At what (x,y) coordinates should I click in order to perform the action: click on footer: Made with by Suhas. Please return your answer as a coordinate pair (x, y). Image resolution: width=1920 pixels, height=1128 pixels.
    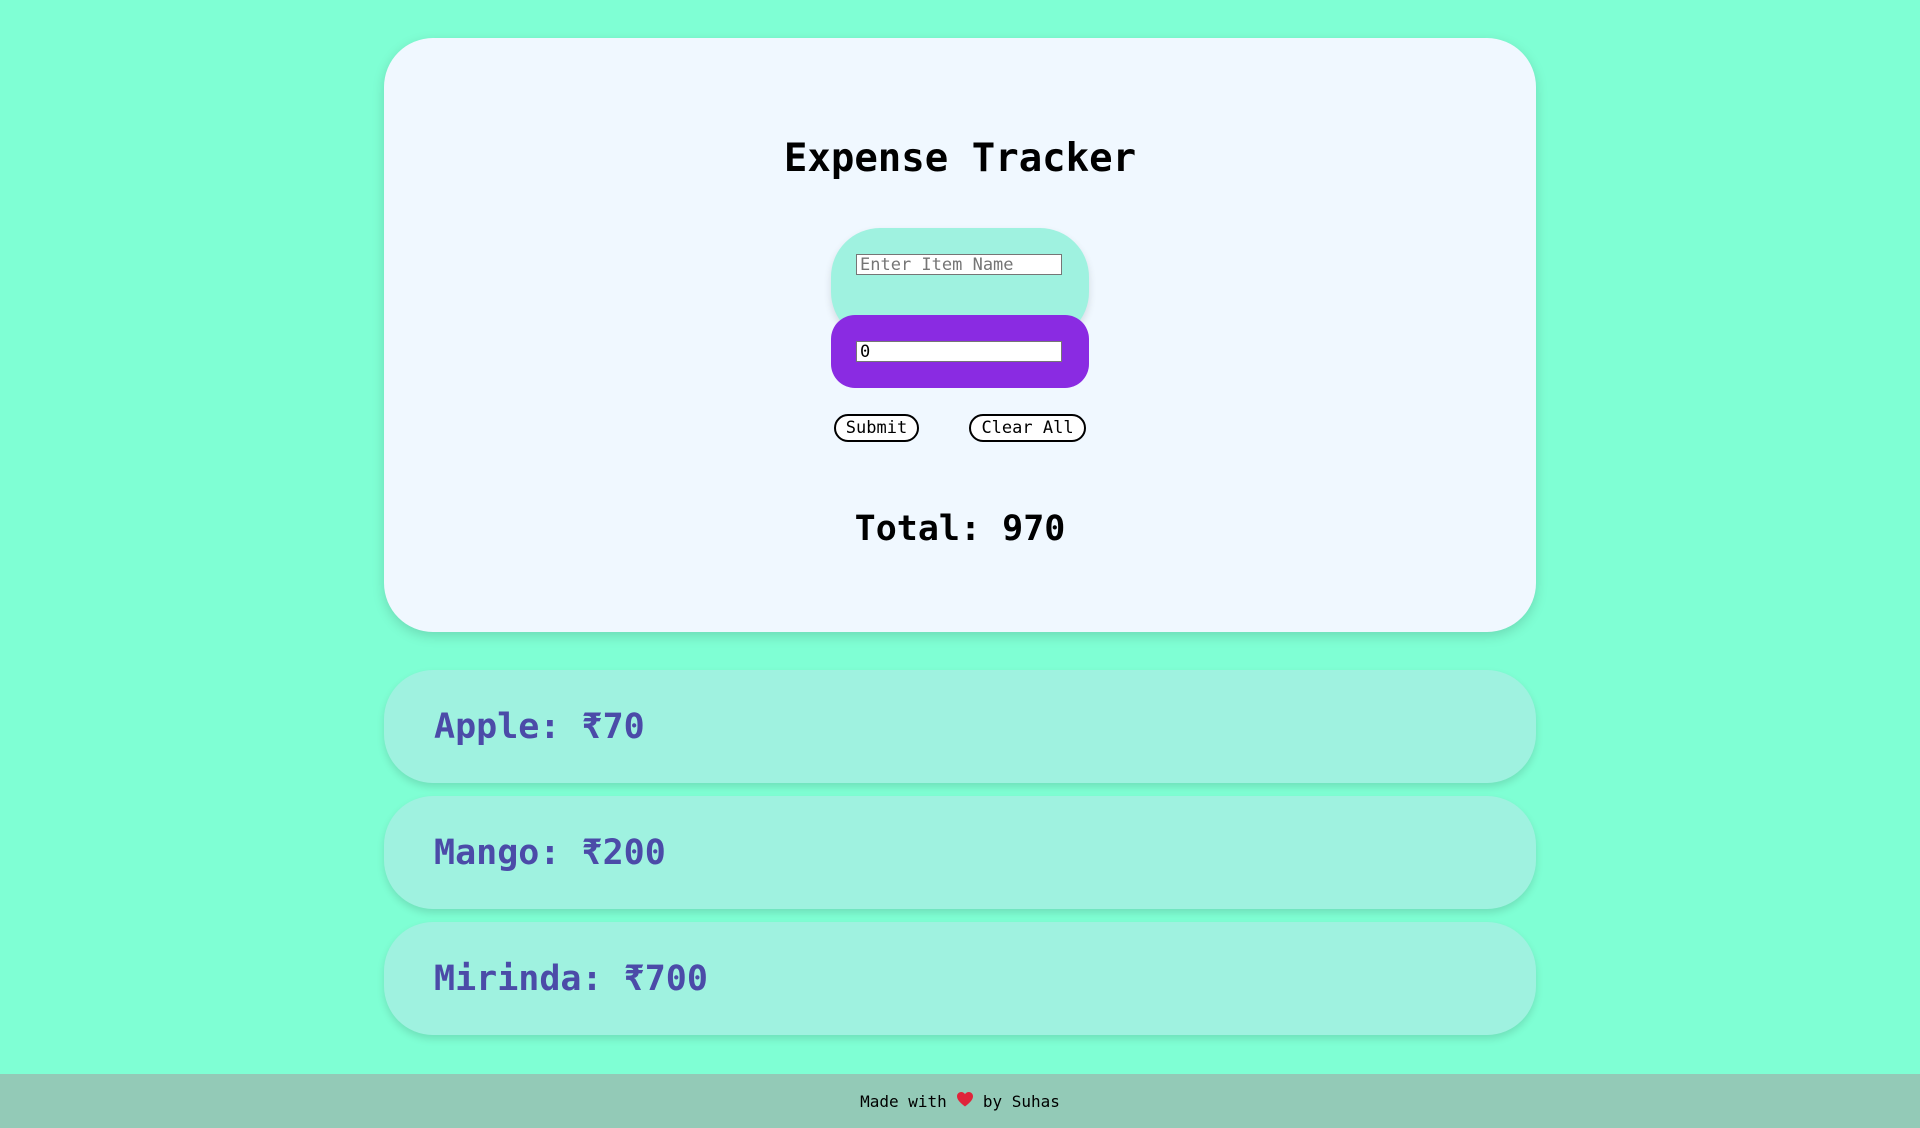
    Looking at the image, I should click on (960, 1101).